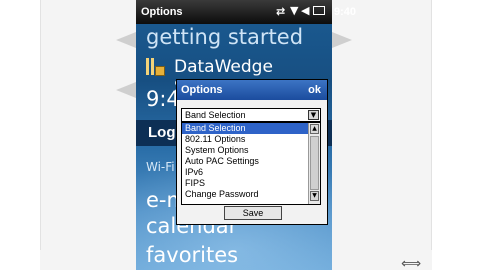 This screenshot has width=480, height=270. What do you see at coordinates (251, 115) in the screenshot?
I see `options-dropdown: Band Selection ▼` at bounding box center [251, 115].